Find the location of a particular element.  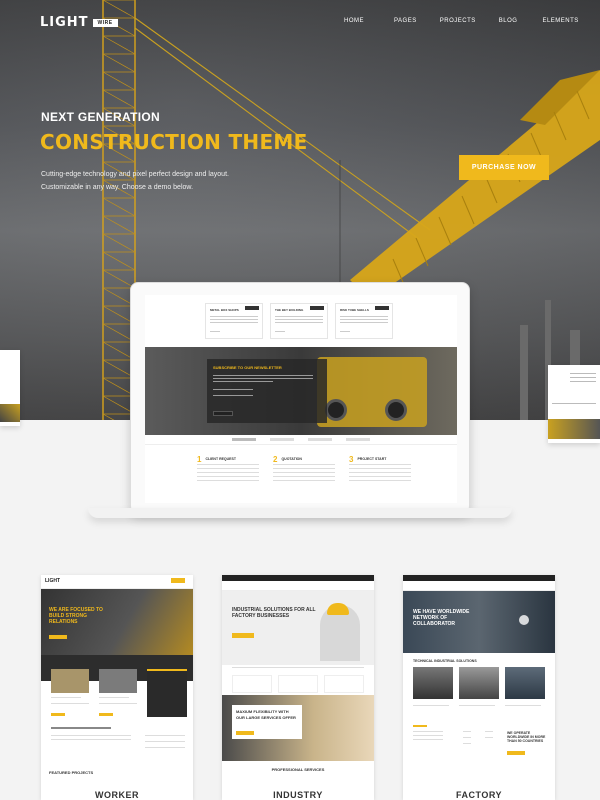

nav-home: HOME is located at coordinates (354, 21).